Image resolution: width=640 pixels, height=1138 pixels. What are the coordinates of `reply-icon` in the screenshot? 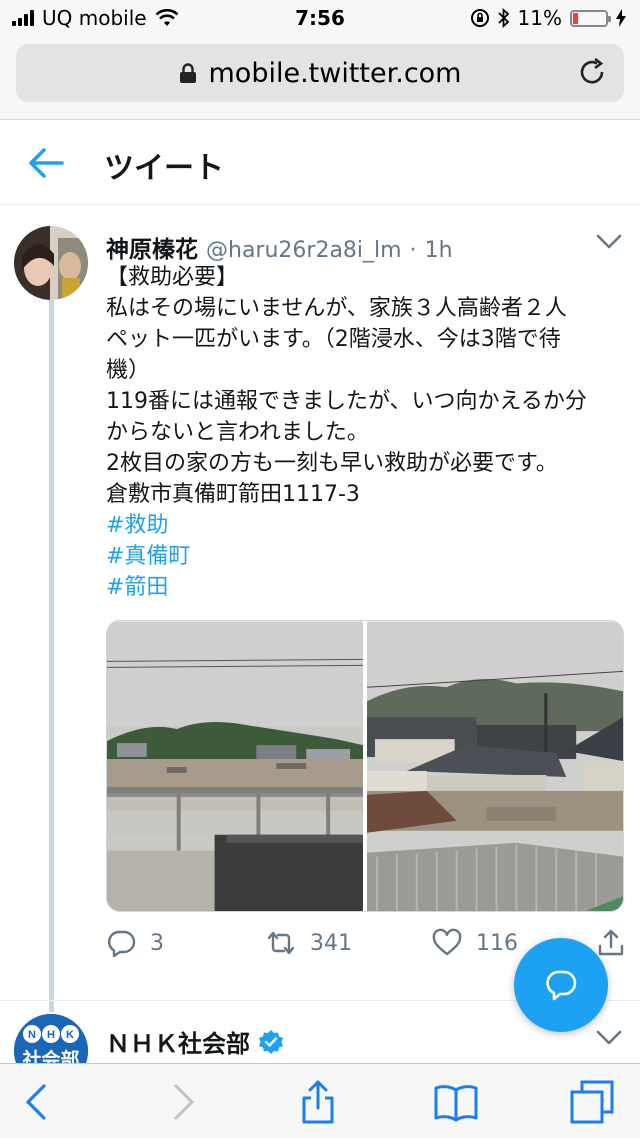 It's located at (121, 944).